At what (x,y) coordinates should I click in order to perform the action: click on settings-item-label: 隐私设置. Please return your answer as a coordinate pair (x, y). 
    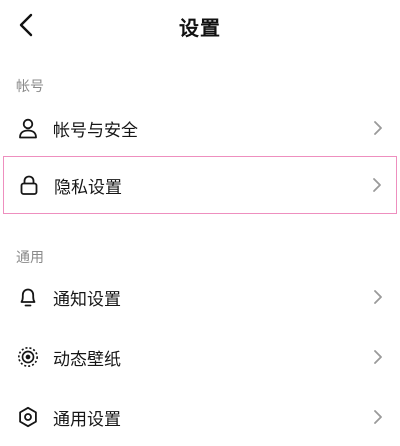
    Looking at the image, I should click on (88, 187).